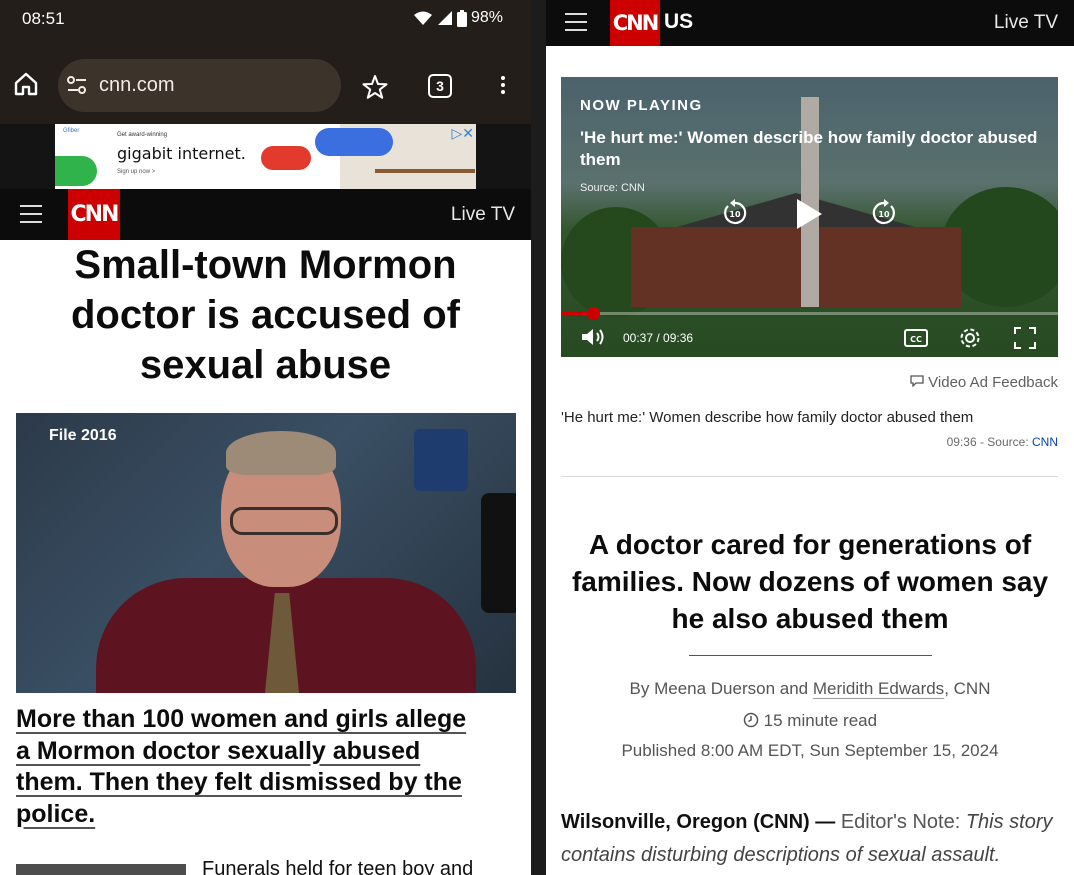 This screenshot has width=1074, height=875. What do you see at coordinates (83, 435) in the screenshot?
I see `photo-tag: File 2016` at bounding box center [83, 435].